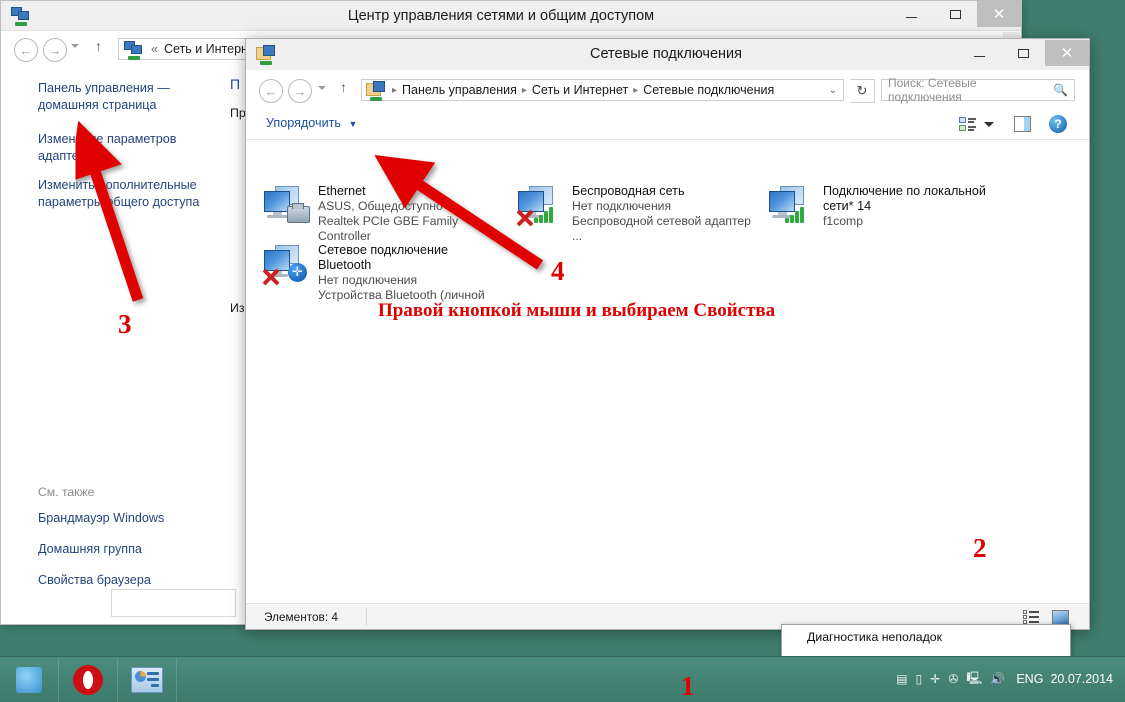 The height and width of the screenshot is (702, 1125). What do you see at coordinates (235, 84) in the screenshot?
I see `back-content-heading-clipped: П` at bounding box center [235, 84].